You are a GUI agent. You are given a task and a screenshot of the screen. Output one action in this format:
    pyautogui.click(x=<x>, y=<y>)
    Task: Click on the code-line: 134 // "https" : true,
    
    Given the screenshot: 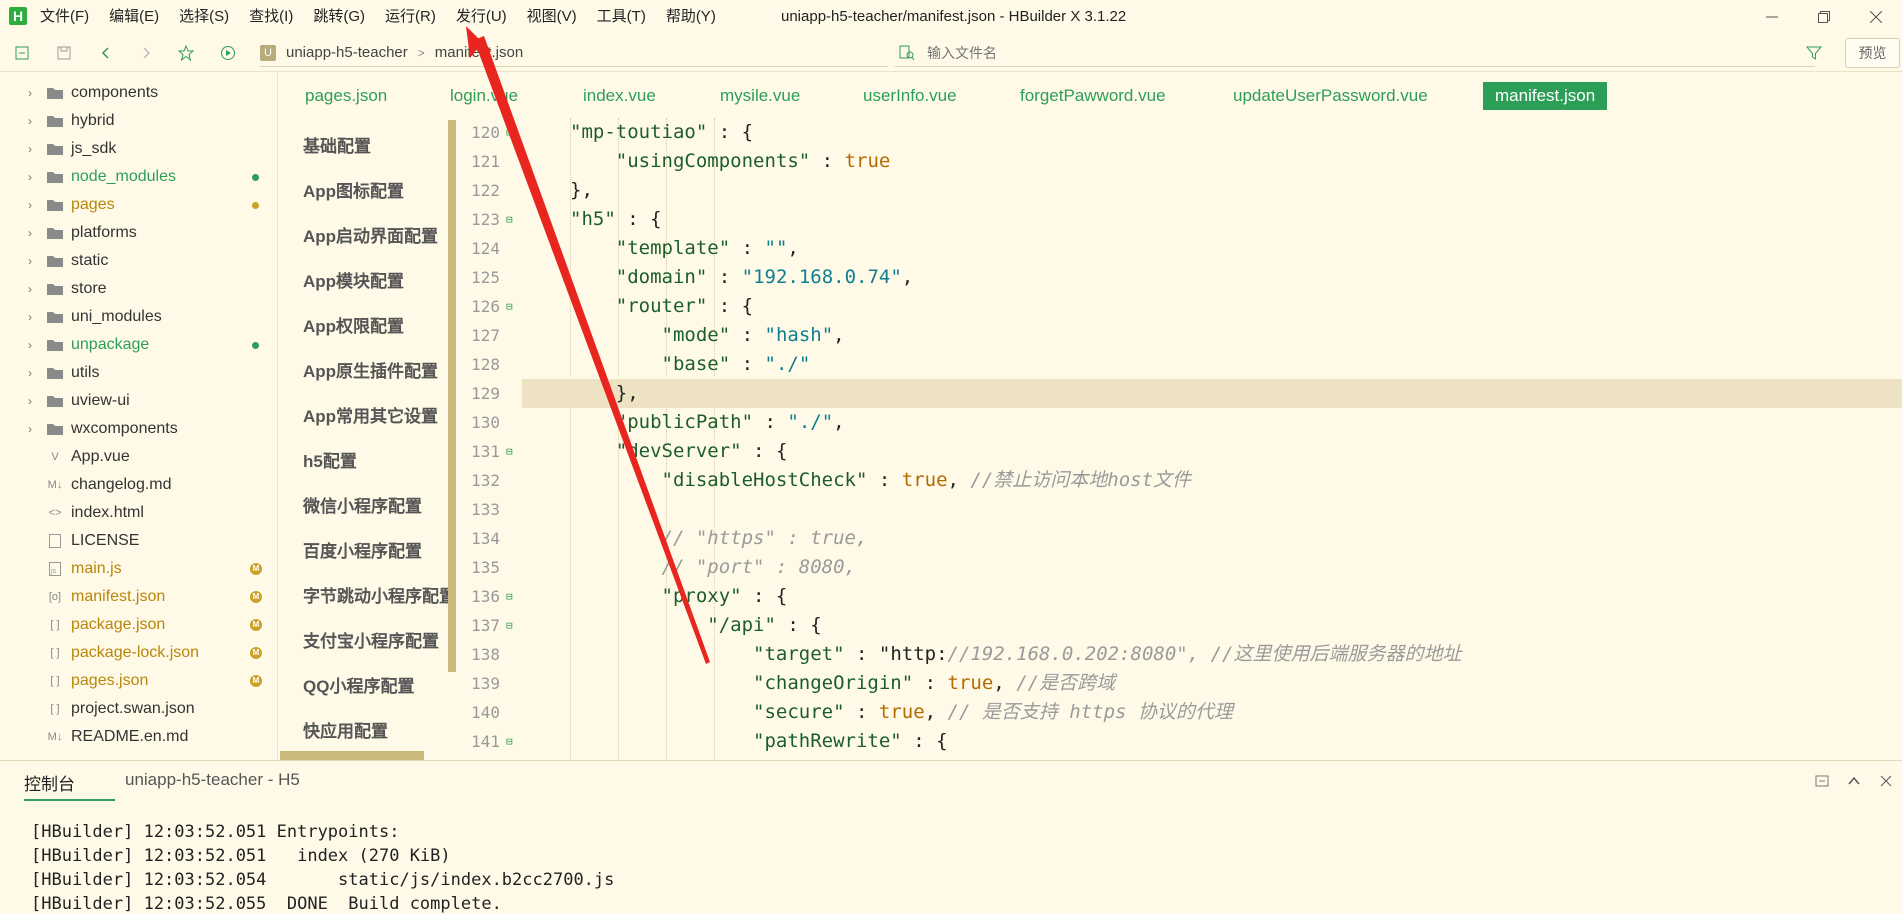 What is the action you would take?
    pyautogui.click(x=1180, y=538)
    